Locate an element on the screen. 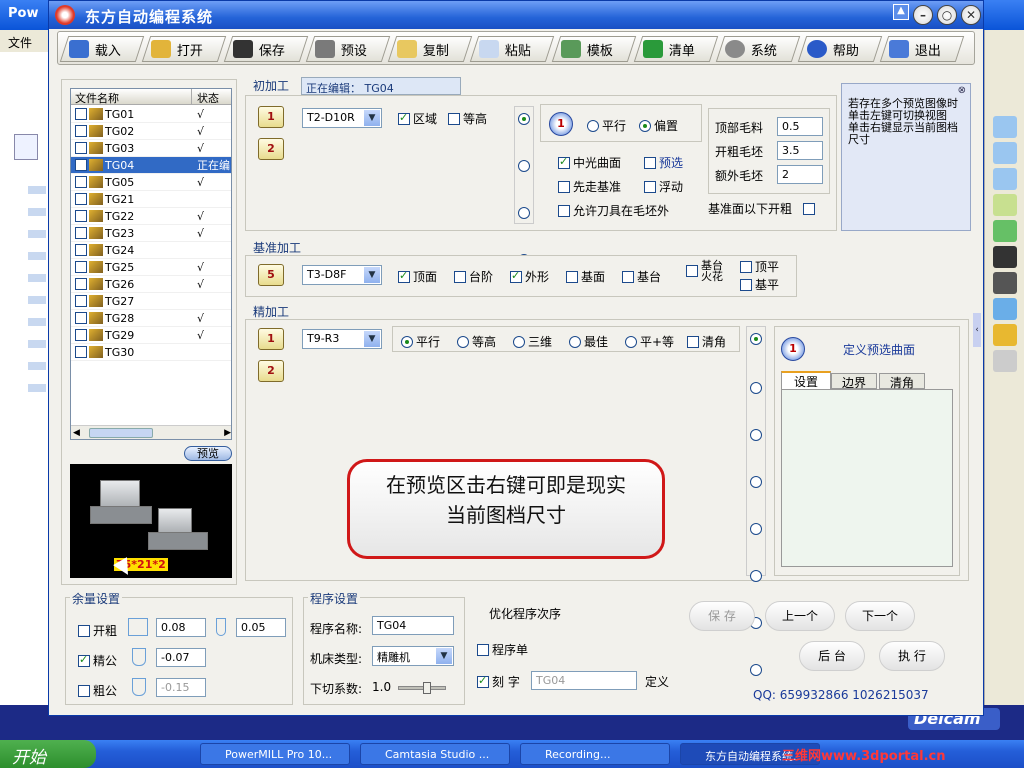 The image size is (1024, 768). background-menu-file: 文件 is located at coordinates (25, 41).